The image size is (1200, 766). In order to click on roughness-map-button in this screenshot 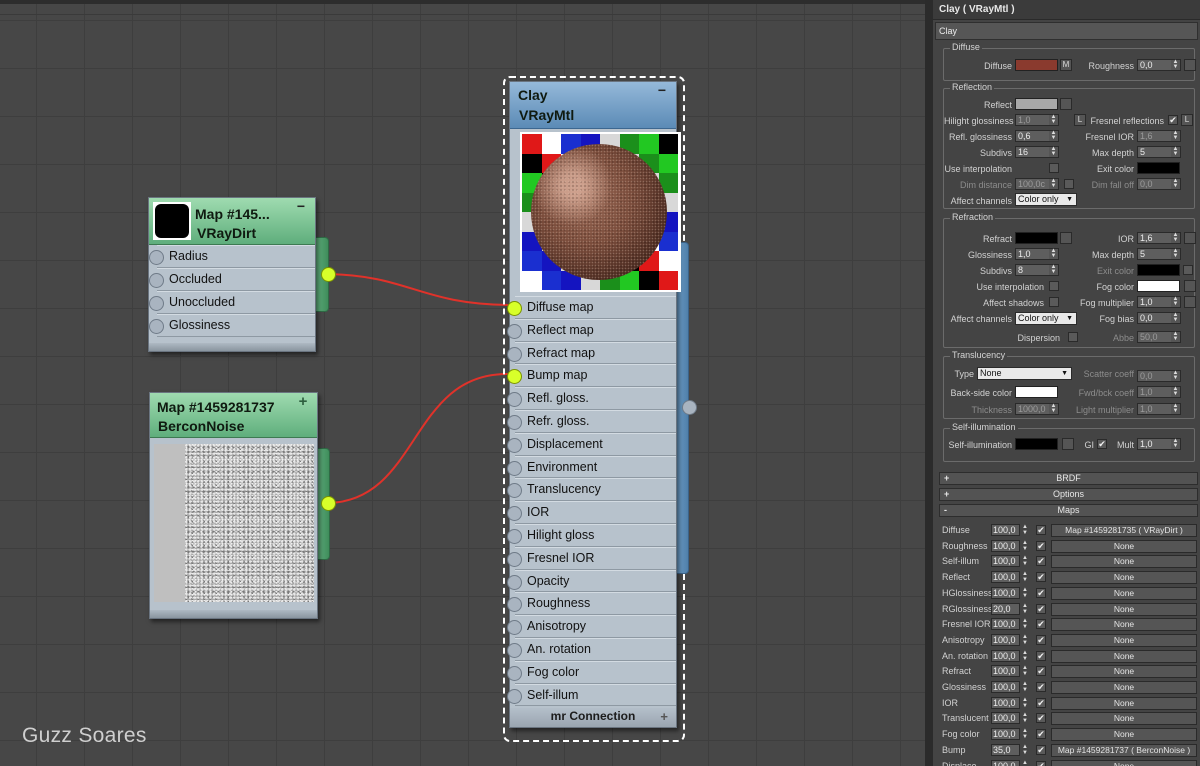, I will do `click(1190, 65)`.